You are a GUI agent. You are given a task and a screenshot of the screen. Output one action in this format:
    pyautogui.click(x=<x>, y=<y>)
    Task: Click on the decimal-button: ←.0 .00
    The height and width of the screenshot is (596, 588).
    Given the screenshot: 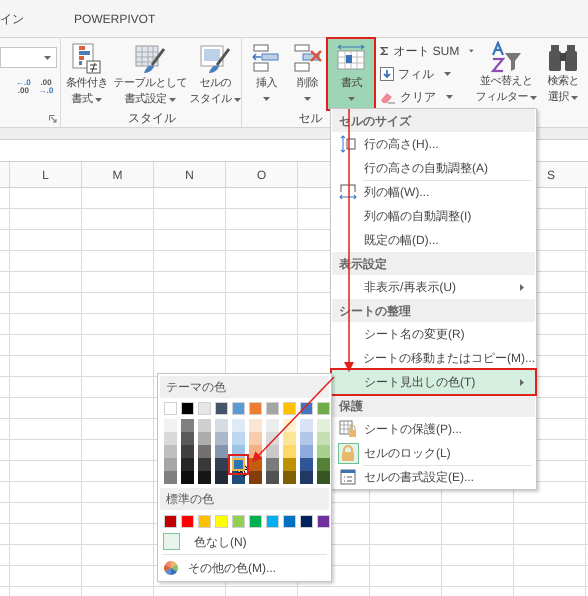 What is the action you would take?
    pyautogui.click(x=23, y=87)
    